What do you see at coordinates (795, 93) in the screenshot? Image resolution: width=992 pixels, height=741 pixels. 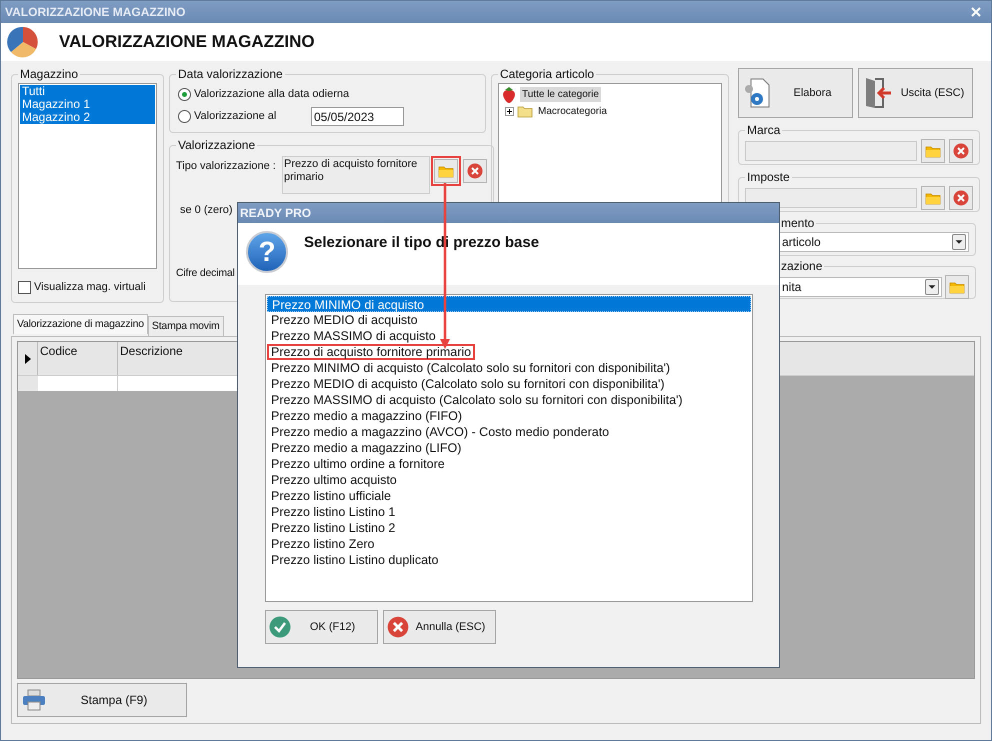 I see `action-button: Elabora` at bounding box center [795, 93].